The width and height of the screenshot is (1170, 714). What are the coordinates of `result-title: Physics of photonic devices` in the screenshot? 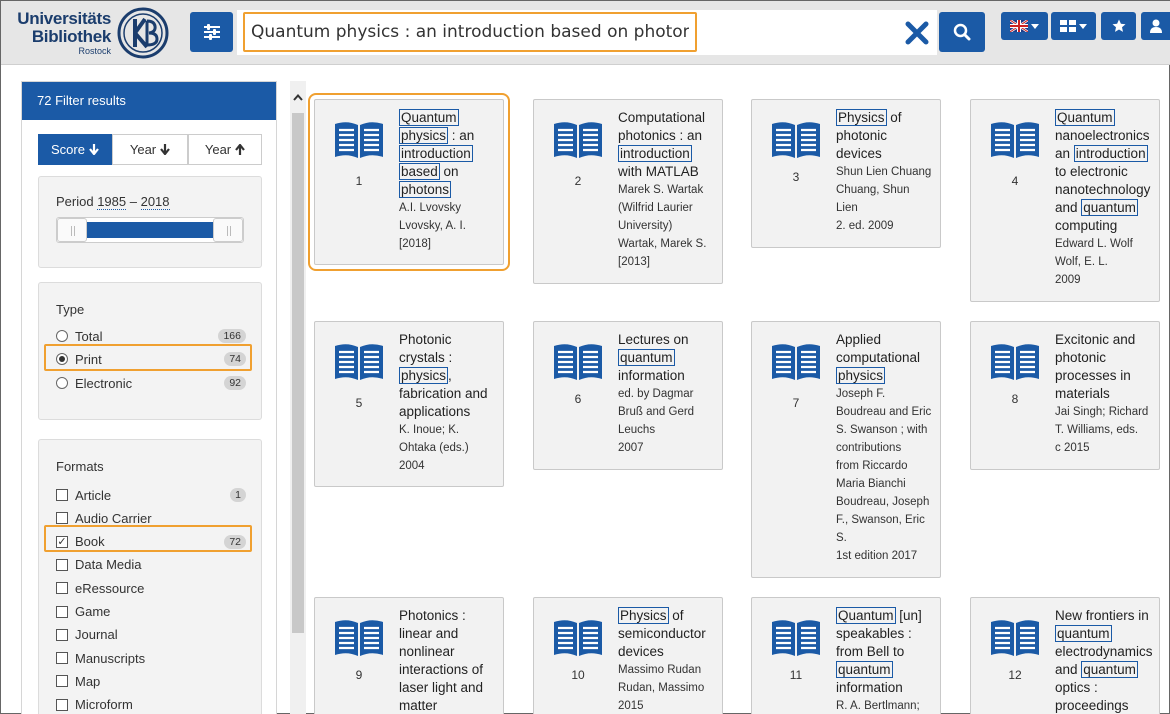 It's located at (886, 136).